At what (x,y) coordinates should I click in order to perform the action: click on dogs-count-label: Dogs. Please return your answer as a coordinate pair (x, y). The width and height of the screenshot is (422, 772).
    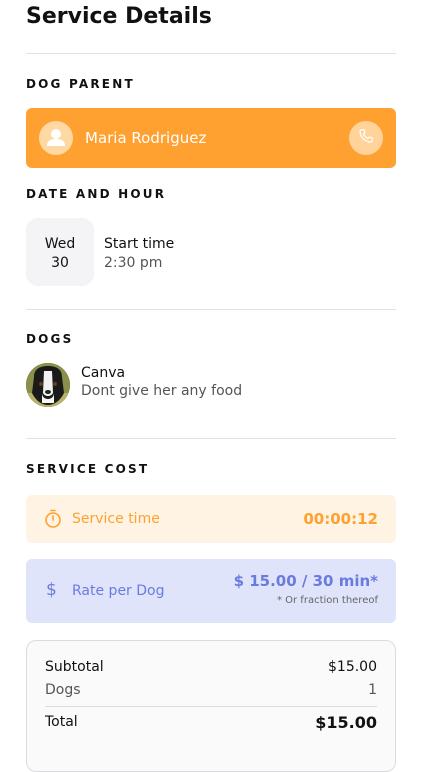
    Looking at the image, I should click on (63, 690).